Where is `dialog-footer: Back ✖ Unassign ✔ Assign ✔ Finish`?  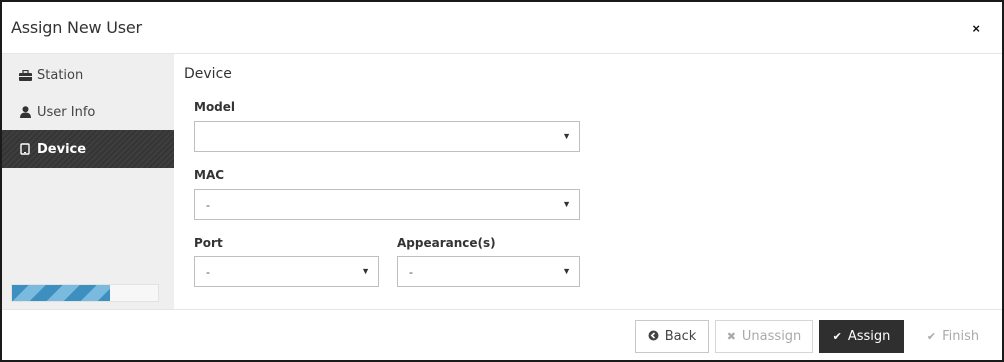 dialog-footer: Back ✖ Unassign ✔ Assign ✔ Finish is located at coordinates (502, 334).